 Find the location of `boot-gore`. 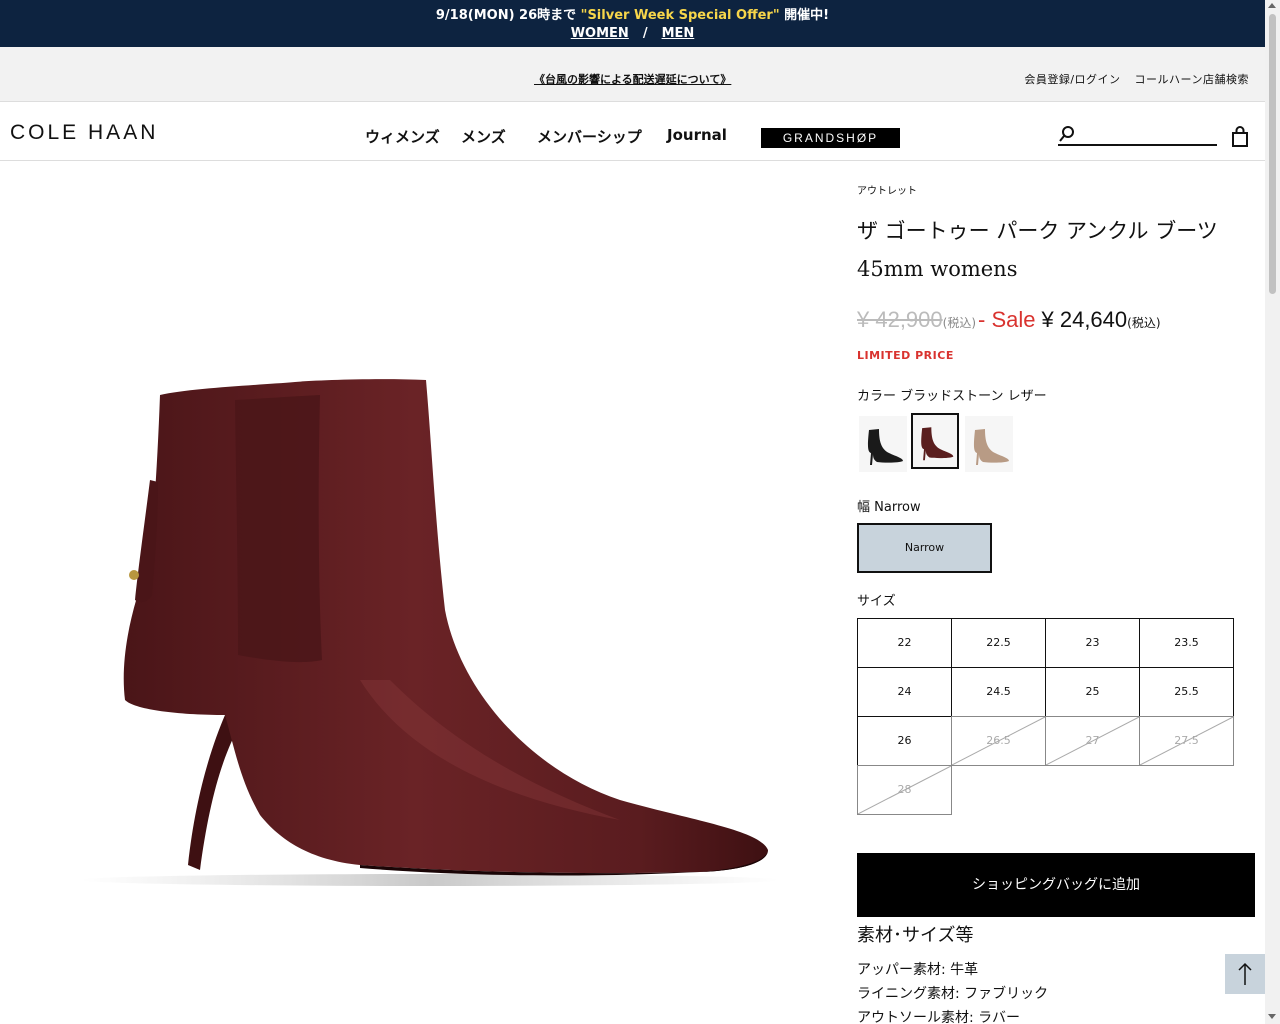

boot-gore is located at coordinates (278, 529).